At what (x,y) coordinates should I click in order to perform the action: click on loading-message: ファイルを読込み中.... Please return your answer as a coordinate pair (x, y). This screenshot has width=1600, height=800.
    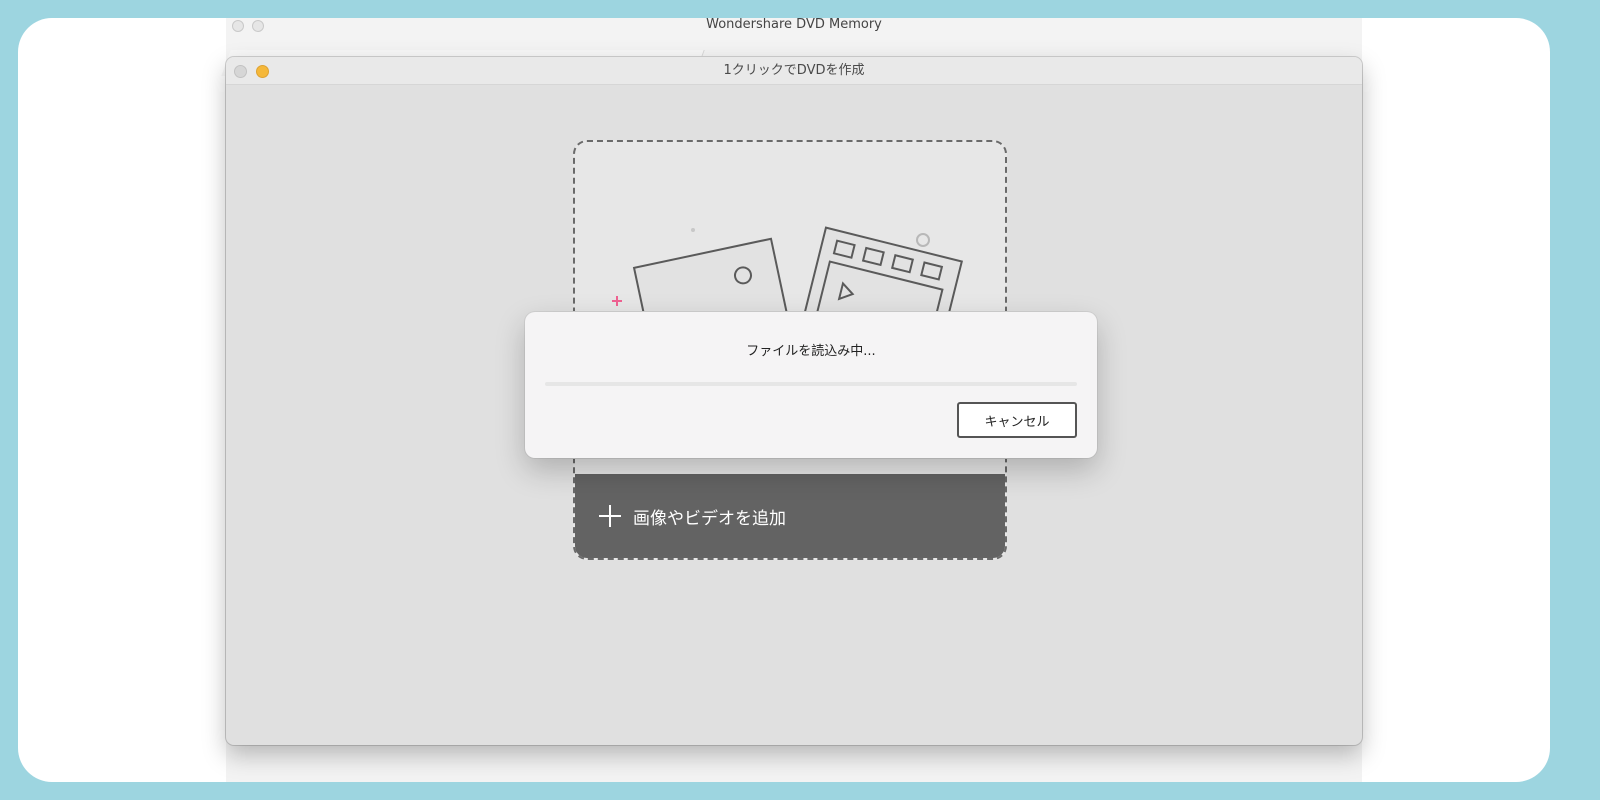
    Looking at the image, I should click on (811, 351).